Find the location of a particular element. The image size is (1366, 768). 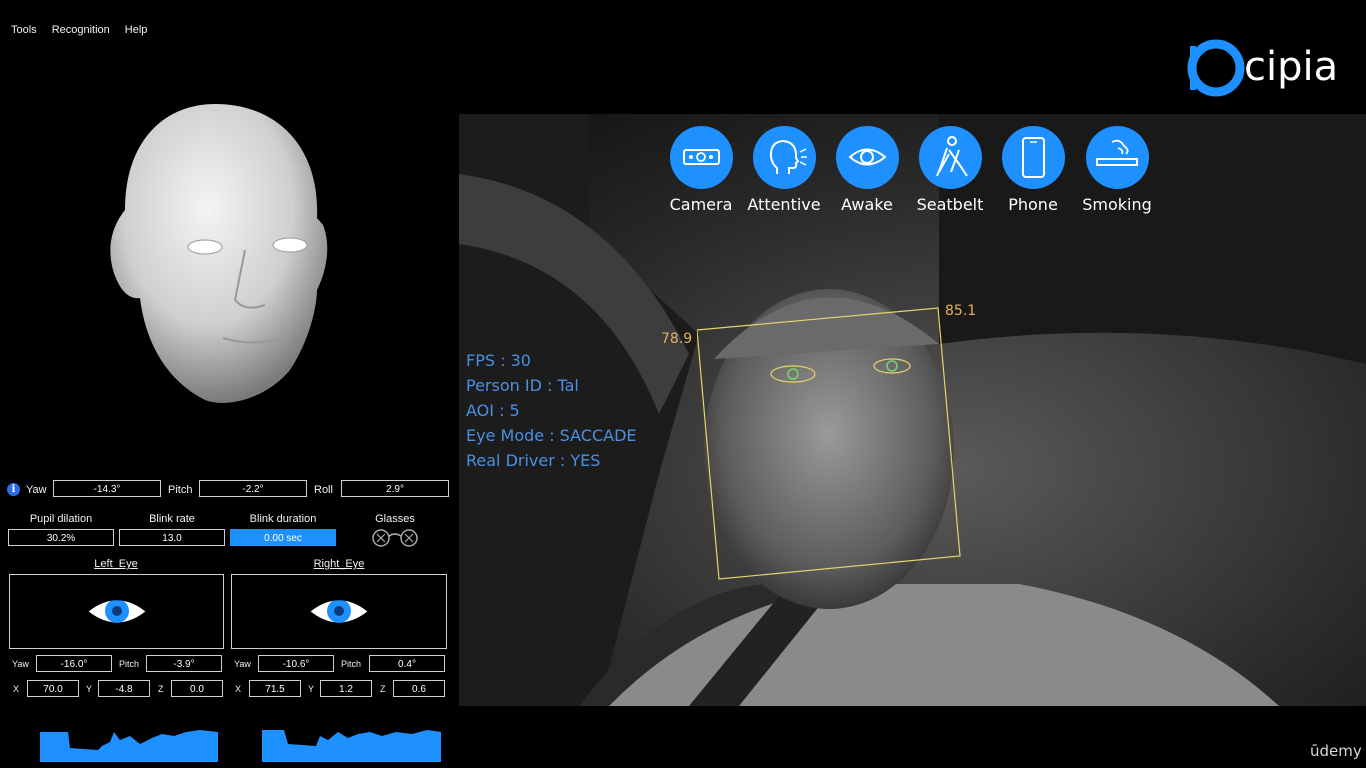

left-eye-icon is located at coordinates (117, 610).